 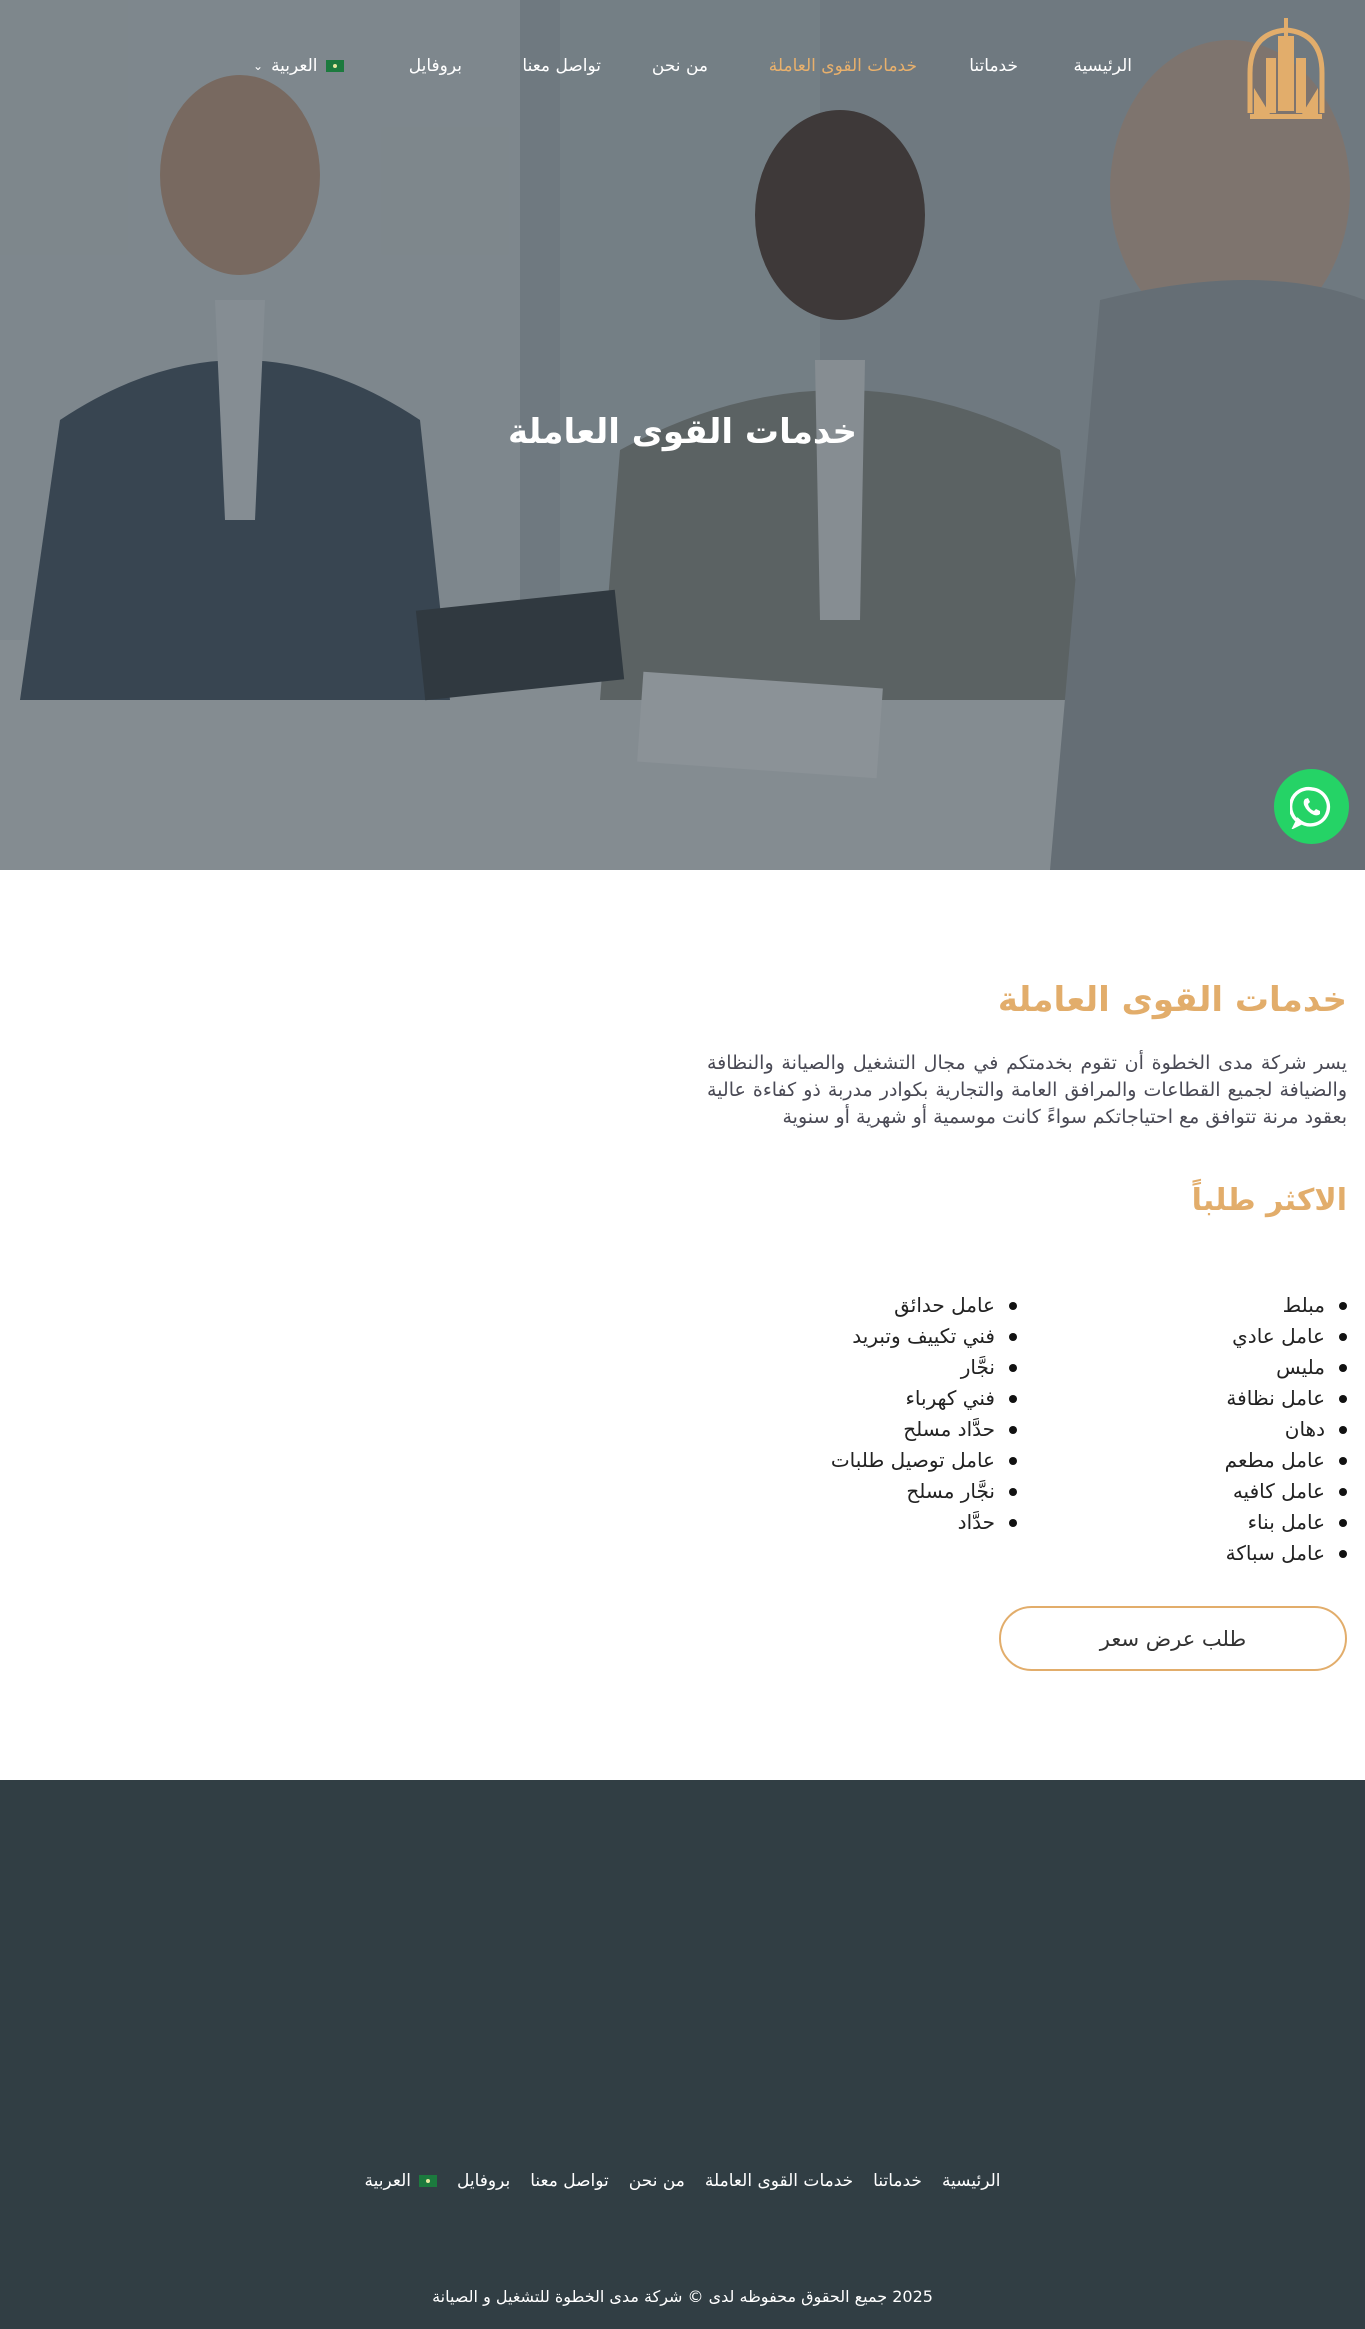 I want to click on chevron-down-icon: ⌄, so click(x=258, y=66).